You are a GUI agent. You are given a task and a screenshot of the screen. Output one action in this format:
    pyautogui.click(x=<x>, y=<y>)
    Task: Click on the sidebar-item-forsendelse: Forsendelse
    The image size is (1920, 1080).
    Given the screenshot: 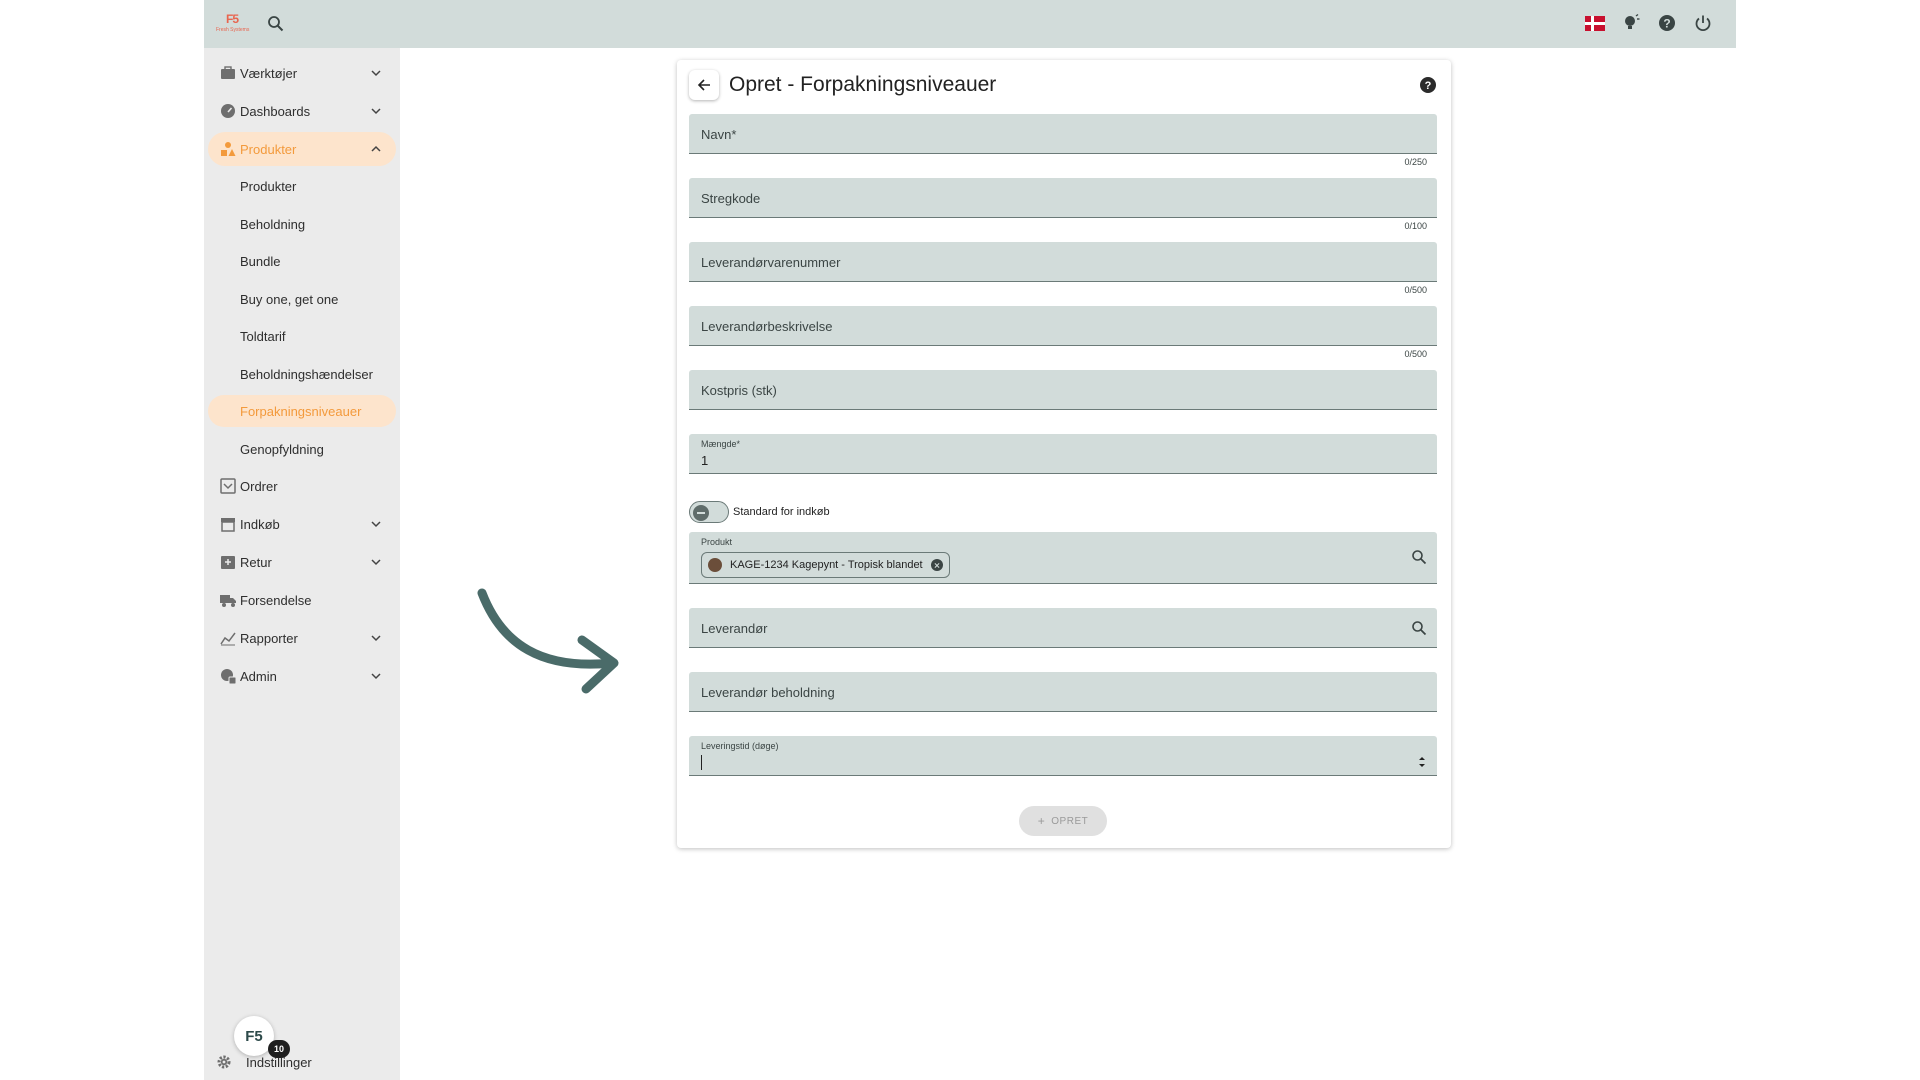 What is the action you would take?
    pyautogui.click(x=302, y=600)
    